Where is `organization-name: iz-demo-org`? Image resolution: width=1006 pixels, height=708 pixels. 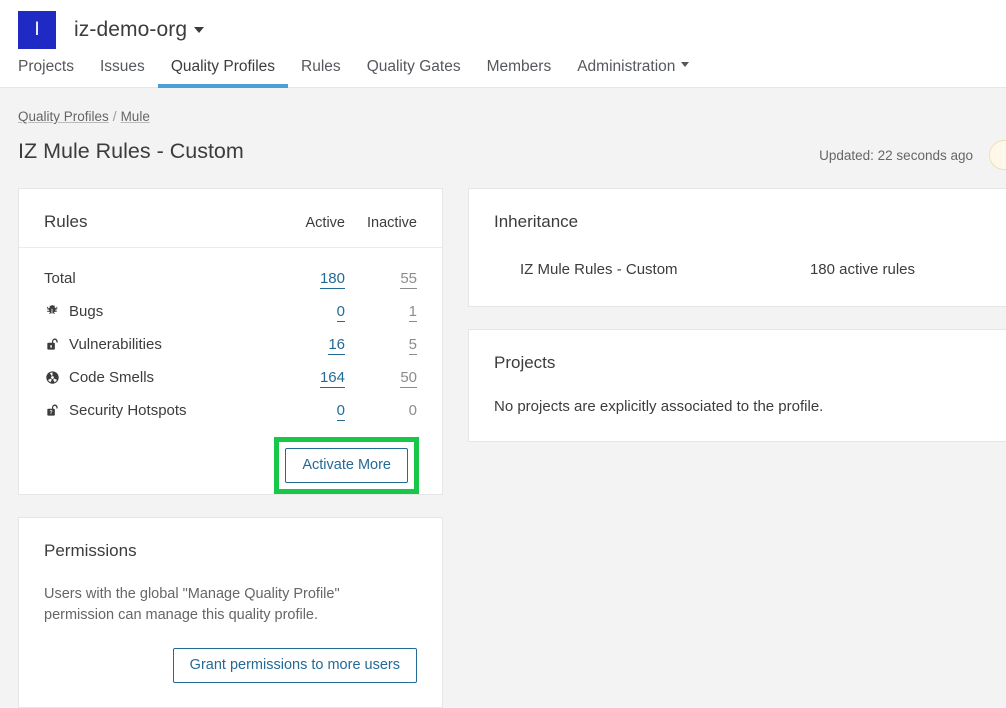 organization-name: iz-demo-org is located at coordinates (131, 29).